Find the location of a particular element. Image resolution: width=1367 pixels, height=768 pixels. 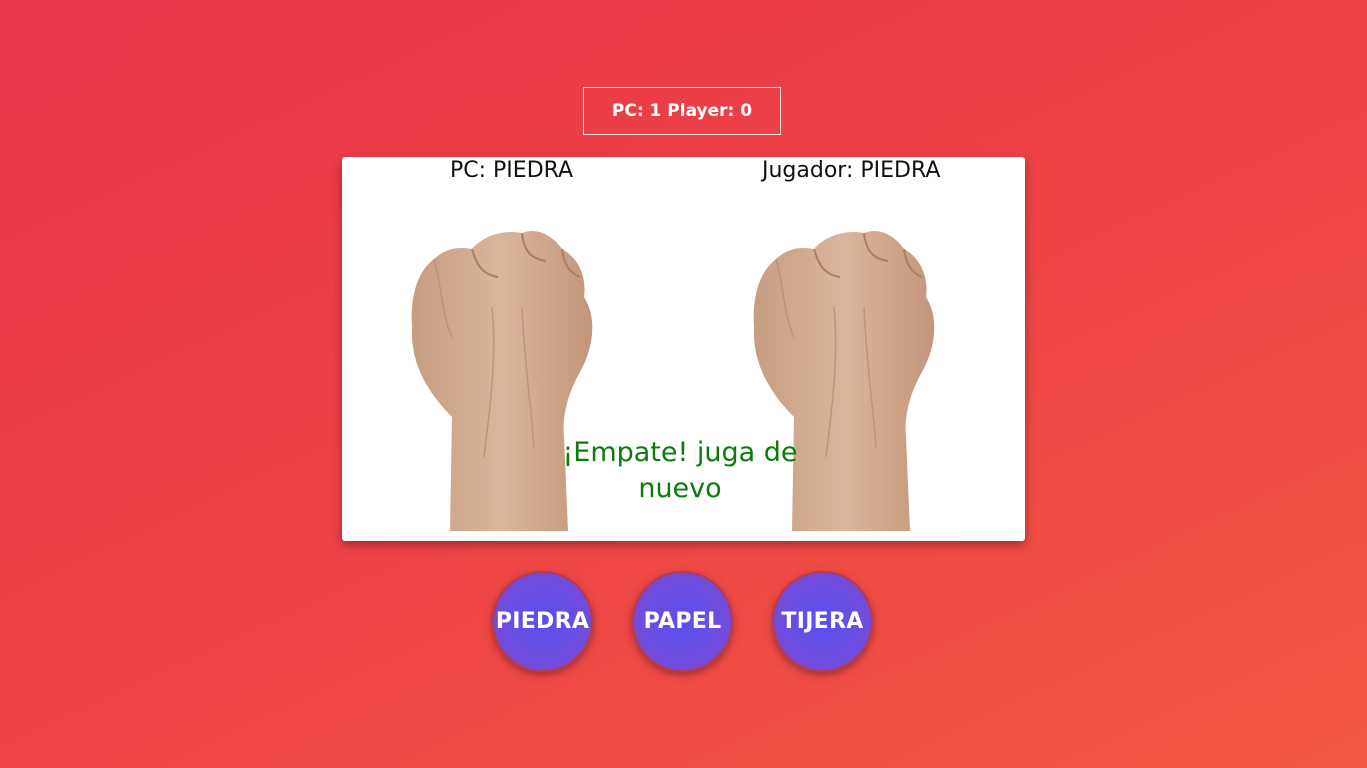

paper-button: PAPEL is located at coordinates (682, 621).